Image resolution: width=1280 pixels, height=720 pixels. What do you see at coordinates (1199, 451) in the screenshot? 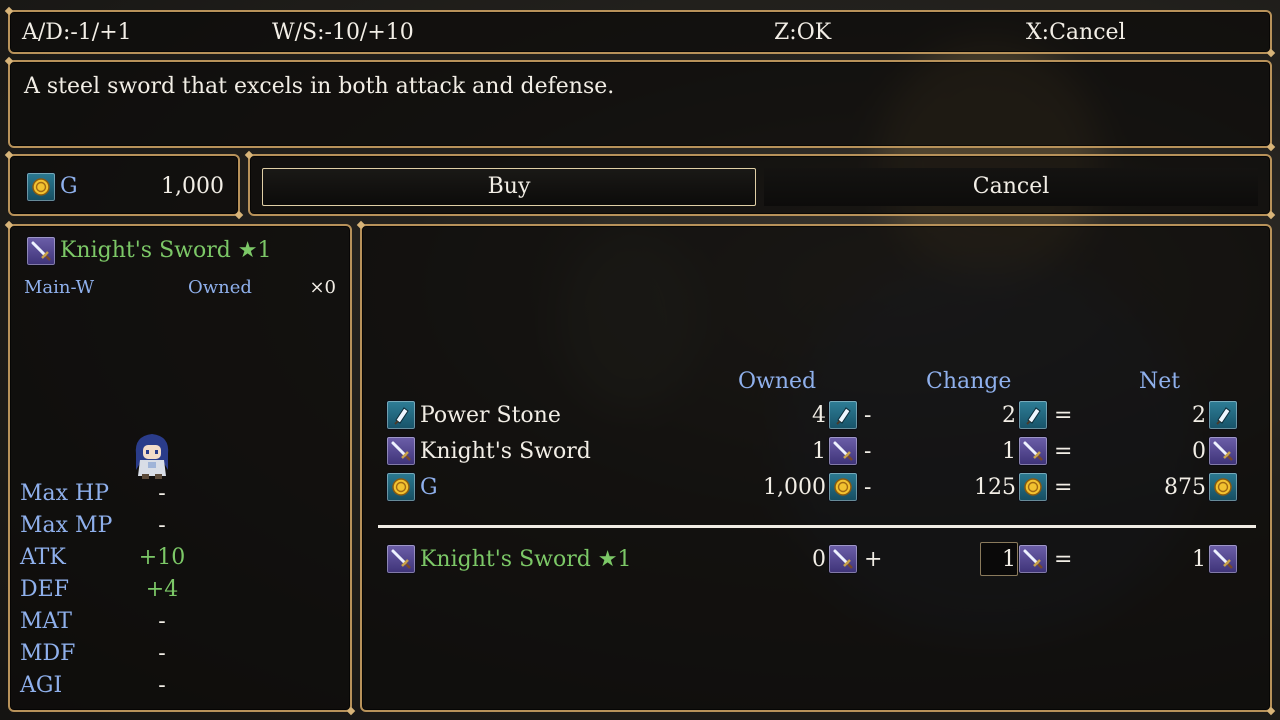
I see `material-net: 0` at bounding box center [1199, 451].